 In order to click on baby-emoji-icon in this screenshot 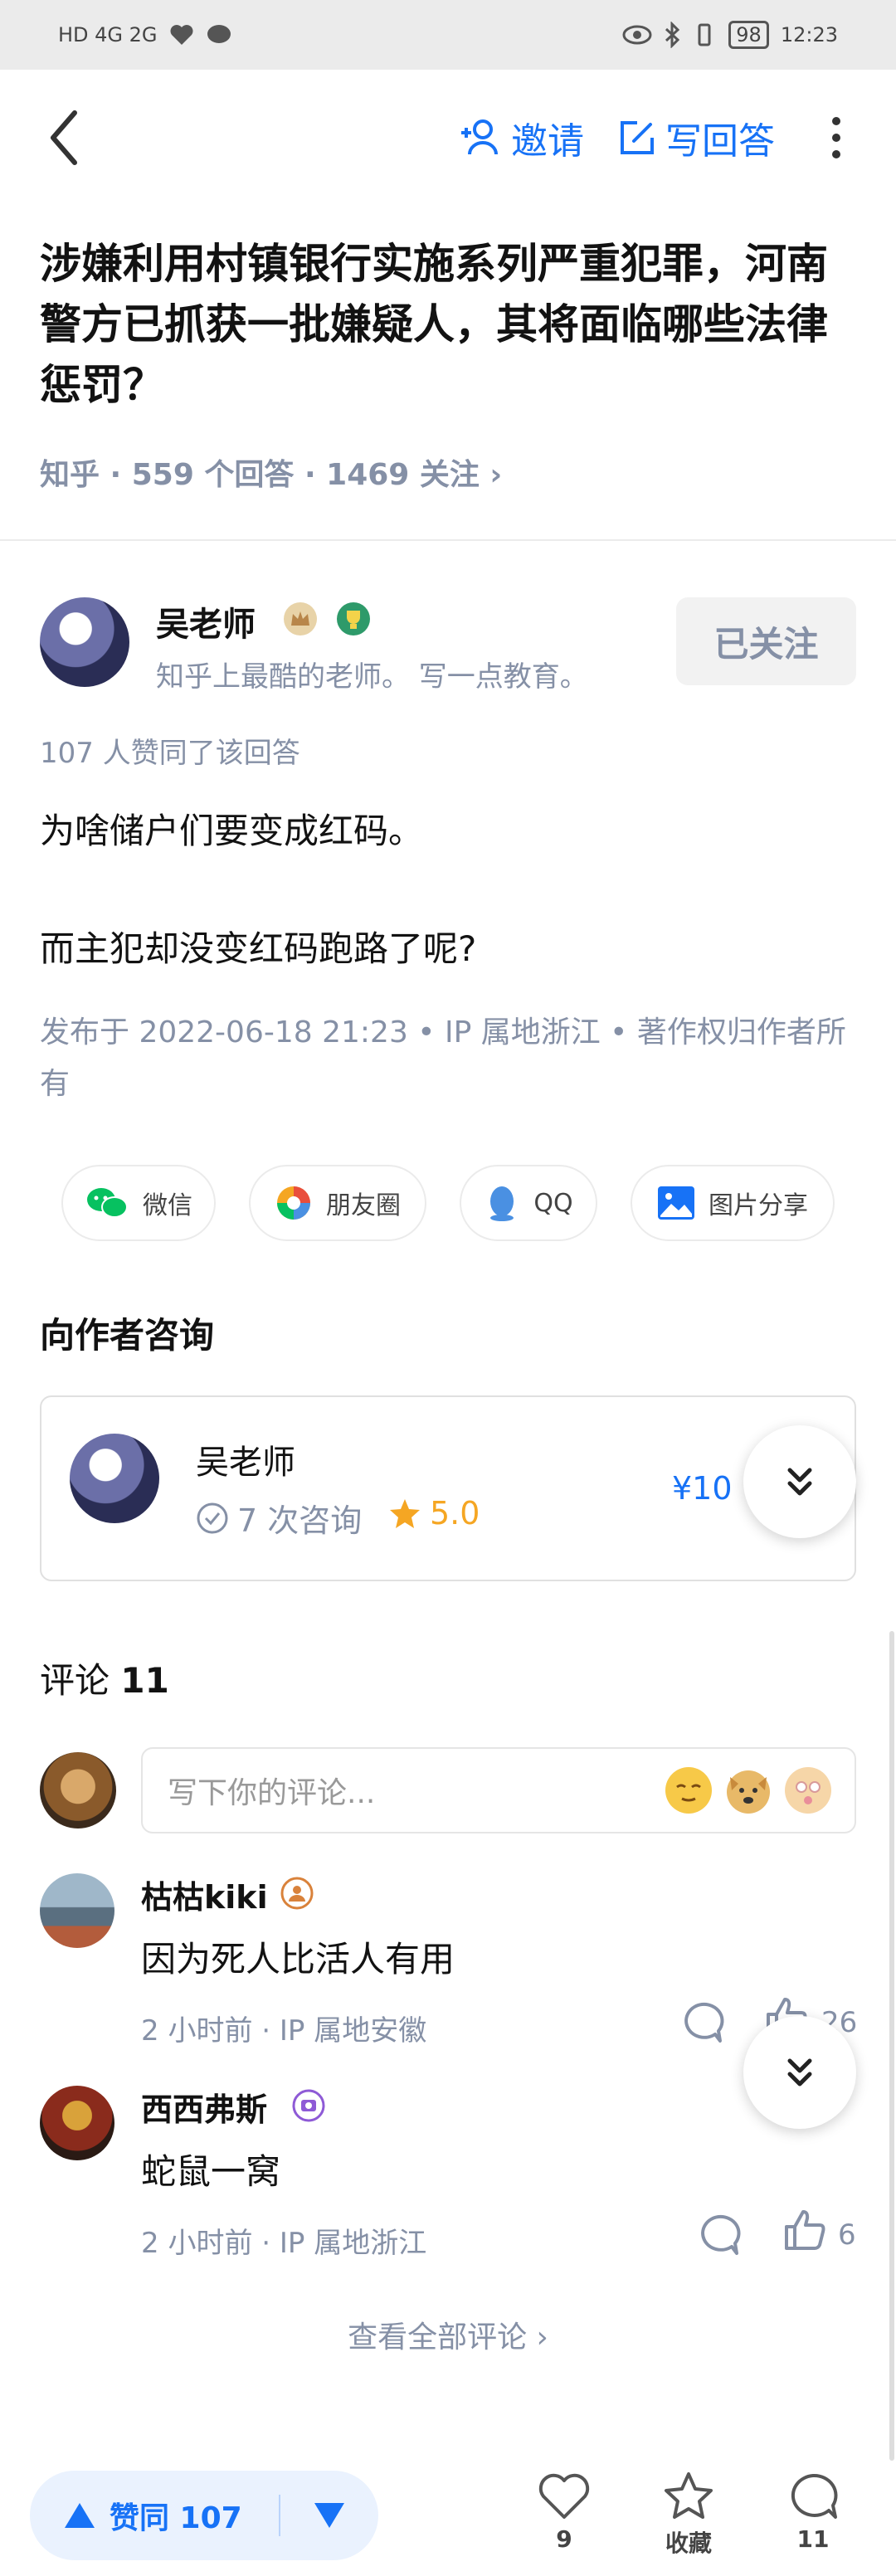, I will do `click(808, 1790)`.